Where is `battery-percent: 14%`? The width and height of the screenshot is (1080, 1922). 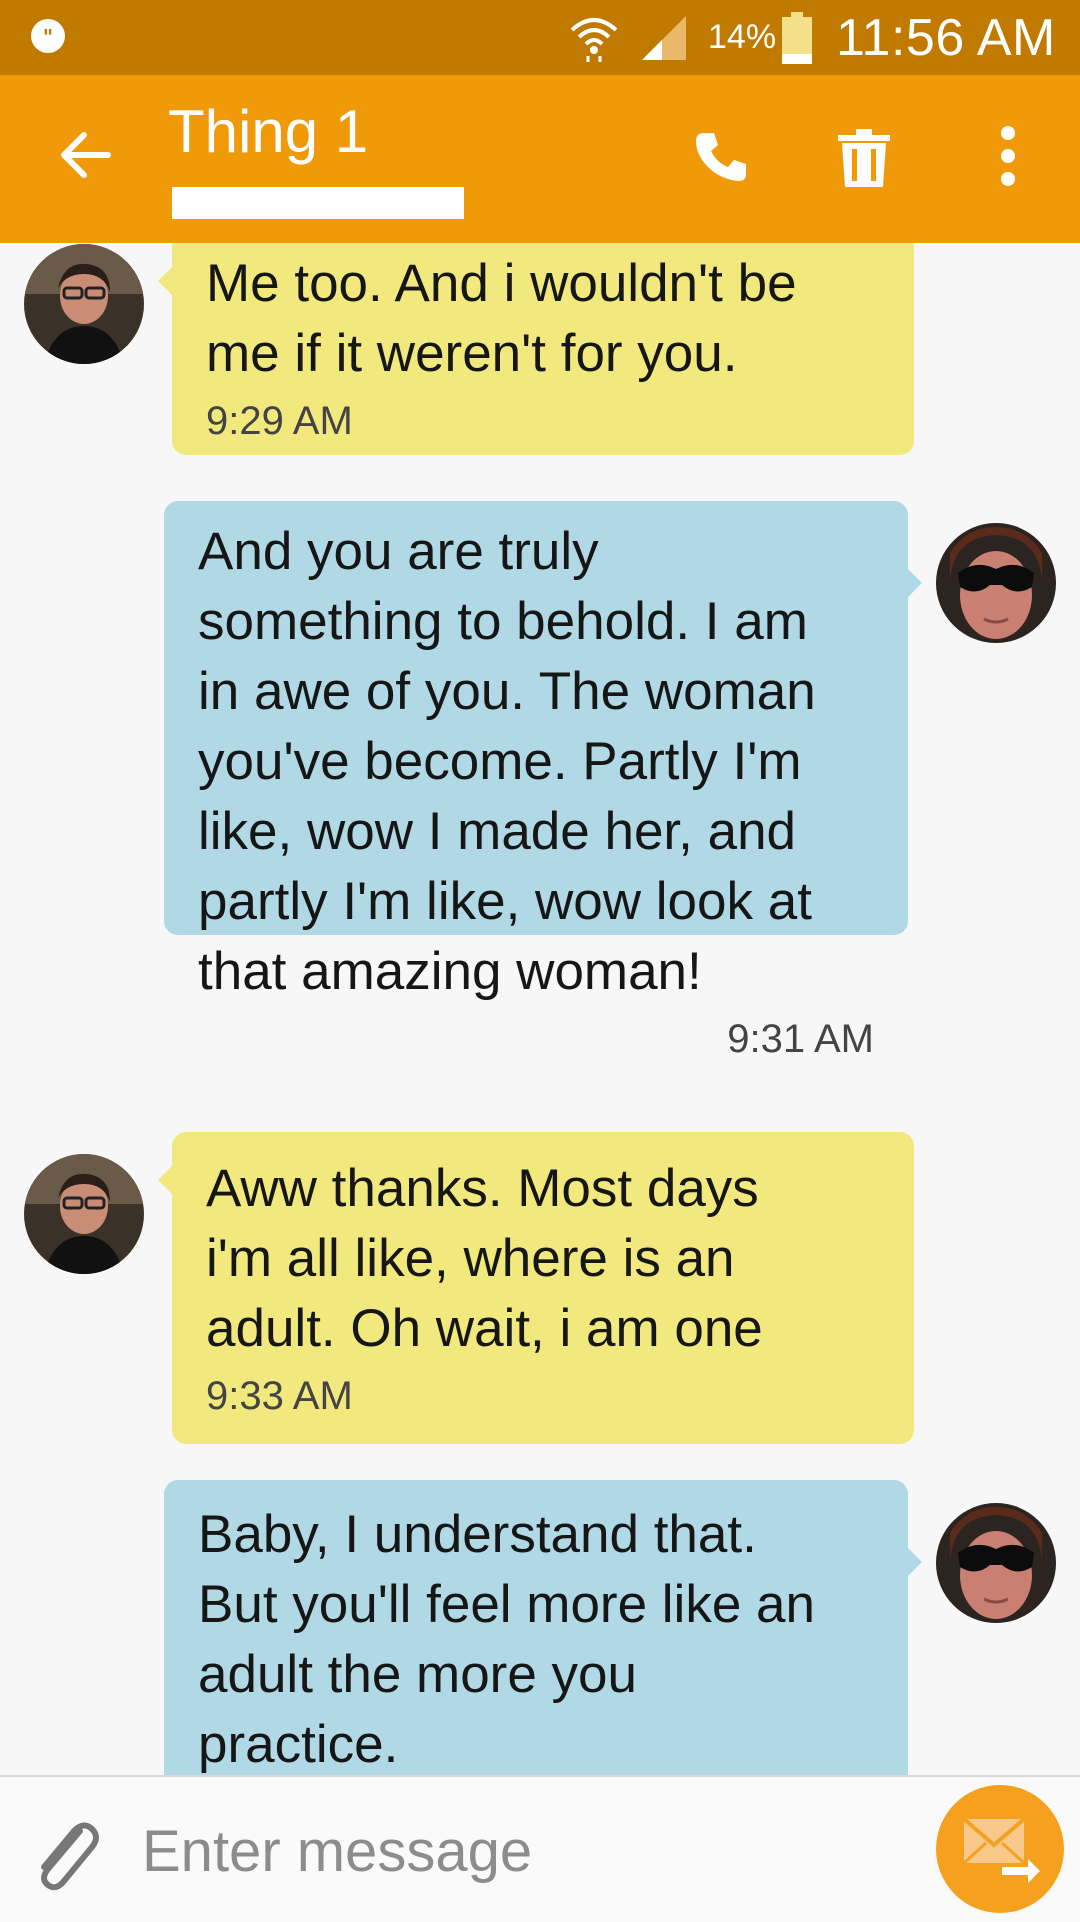
battery-percent: 14% is located at coordinates (742, 37).